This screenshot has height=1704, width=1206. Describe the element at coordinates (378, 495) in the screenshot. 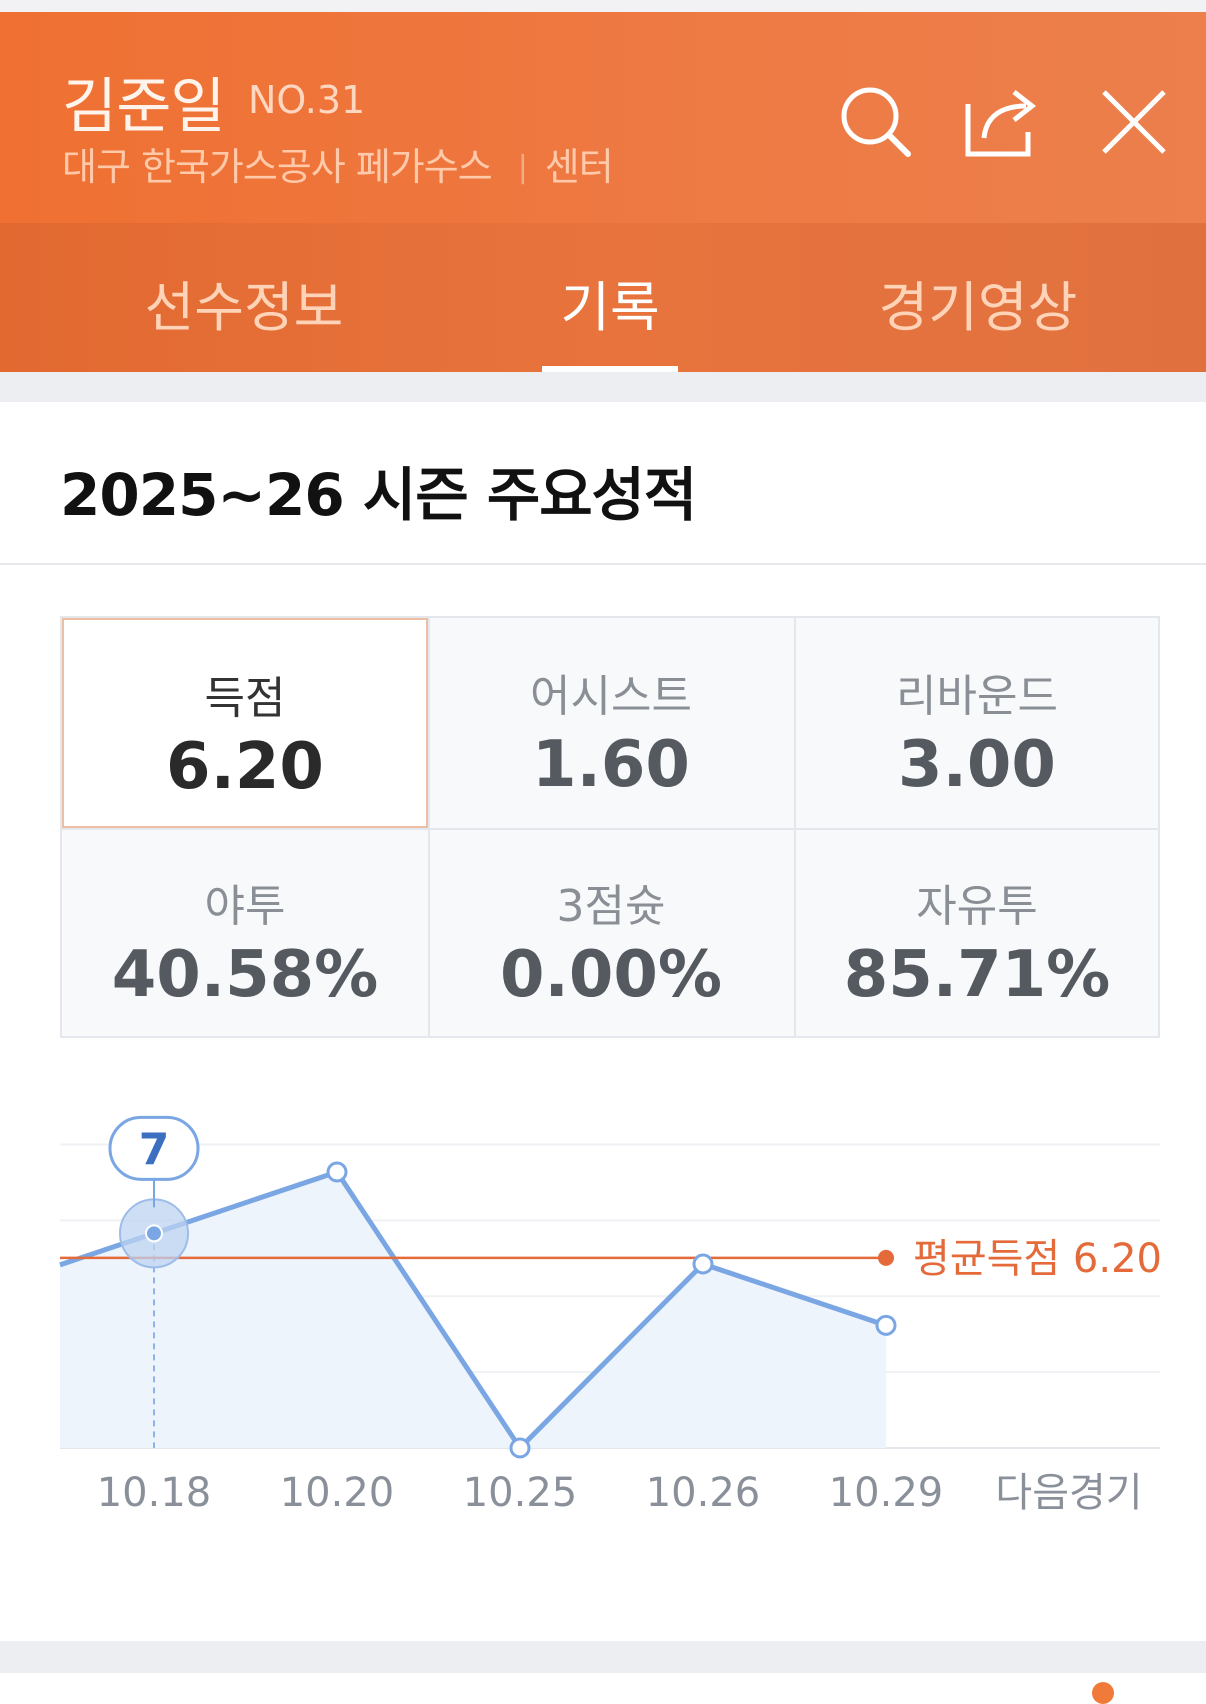

I see `season-title: 2025~26 시즌 주요성적` at that location.